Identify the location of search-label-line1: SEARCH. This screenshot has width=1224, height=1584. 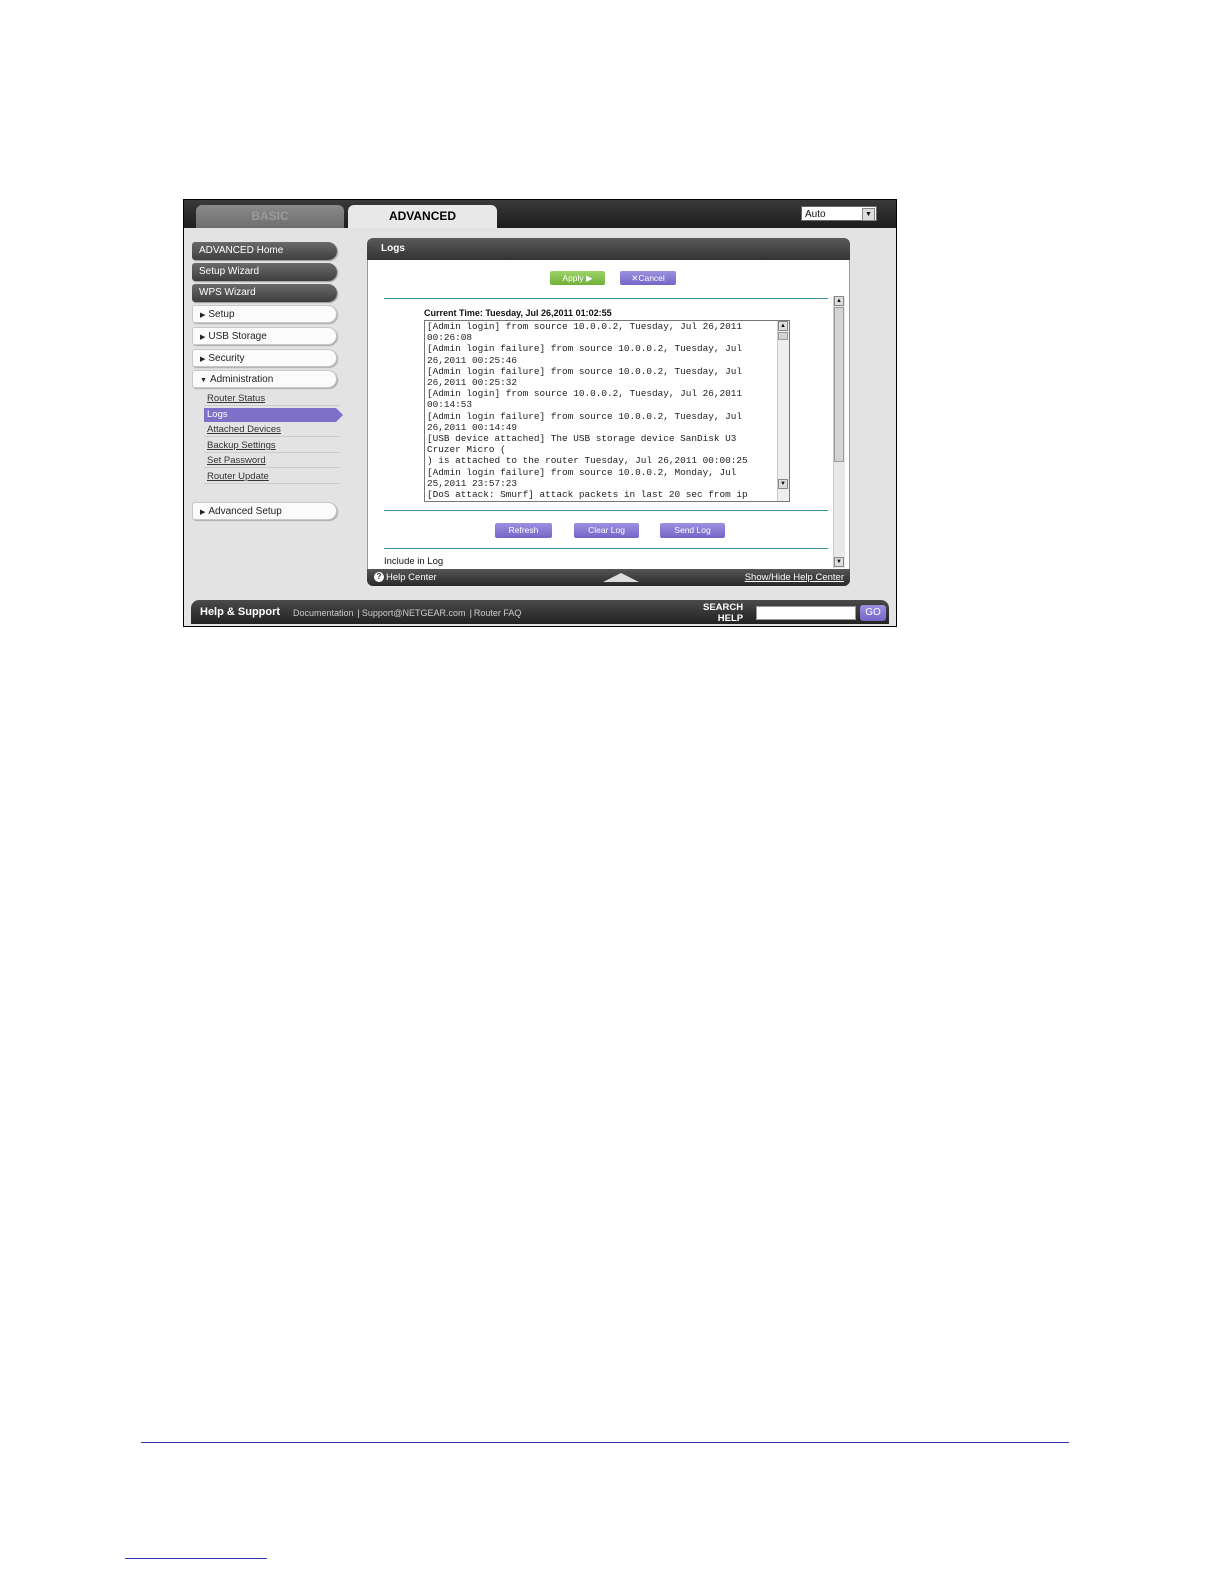
(723, 607).